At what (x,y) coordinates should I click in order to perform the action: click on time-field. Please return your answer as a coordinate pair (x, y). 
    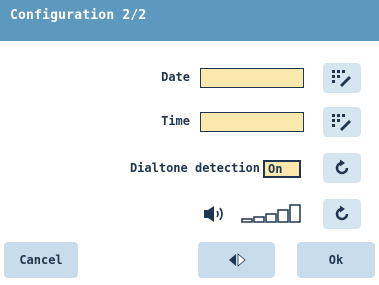
    Looking at the image, I should click on (252, 122).